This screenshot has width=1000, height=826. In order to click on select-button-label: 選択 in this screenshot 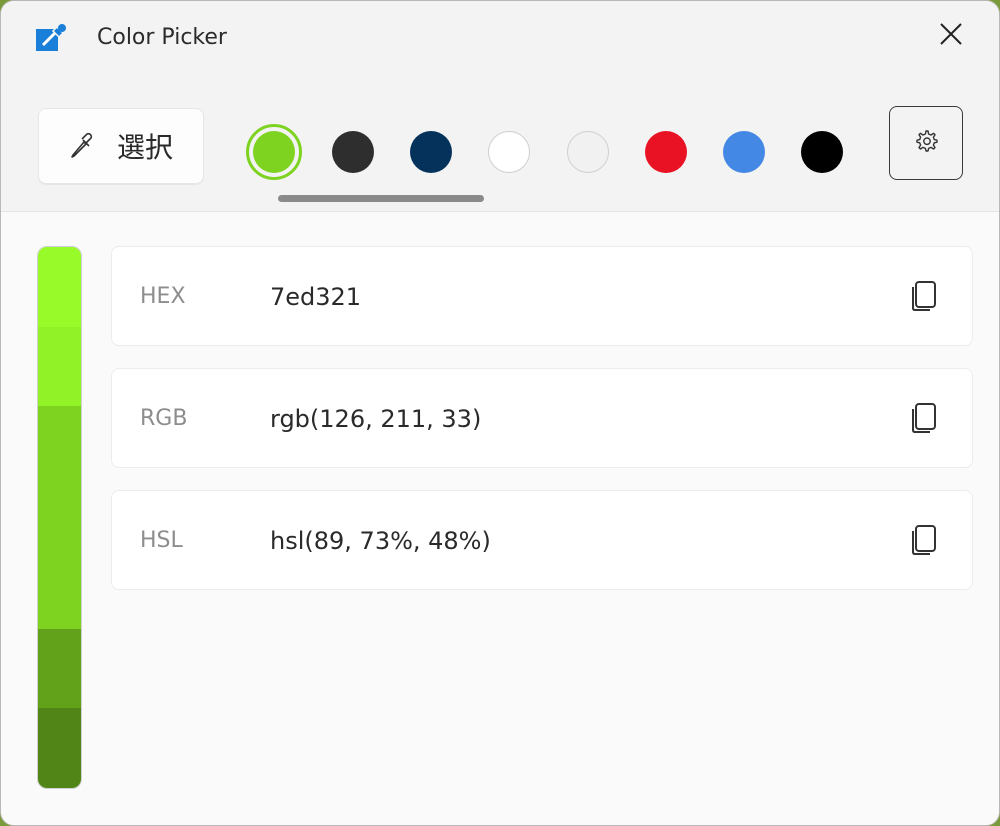, I will do `click(144, 147)`.